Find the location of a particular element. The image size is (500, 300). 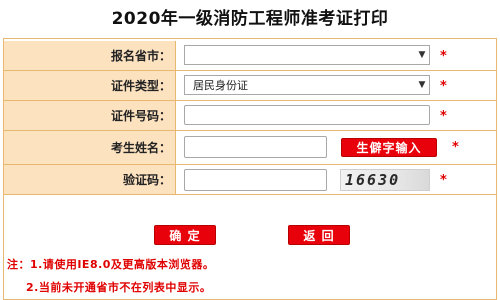

captcha-image: 16630 is located at coordinates (385, 180).